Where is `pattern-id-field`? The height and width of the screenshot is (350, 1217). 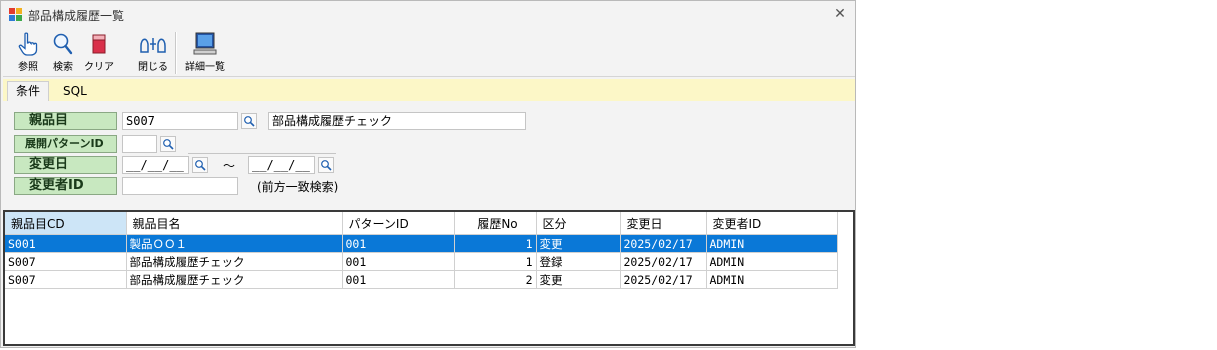
pattern-id-field is located at coordinates (139, 144).